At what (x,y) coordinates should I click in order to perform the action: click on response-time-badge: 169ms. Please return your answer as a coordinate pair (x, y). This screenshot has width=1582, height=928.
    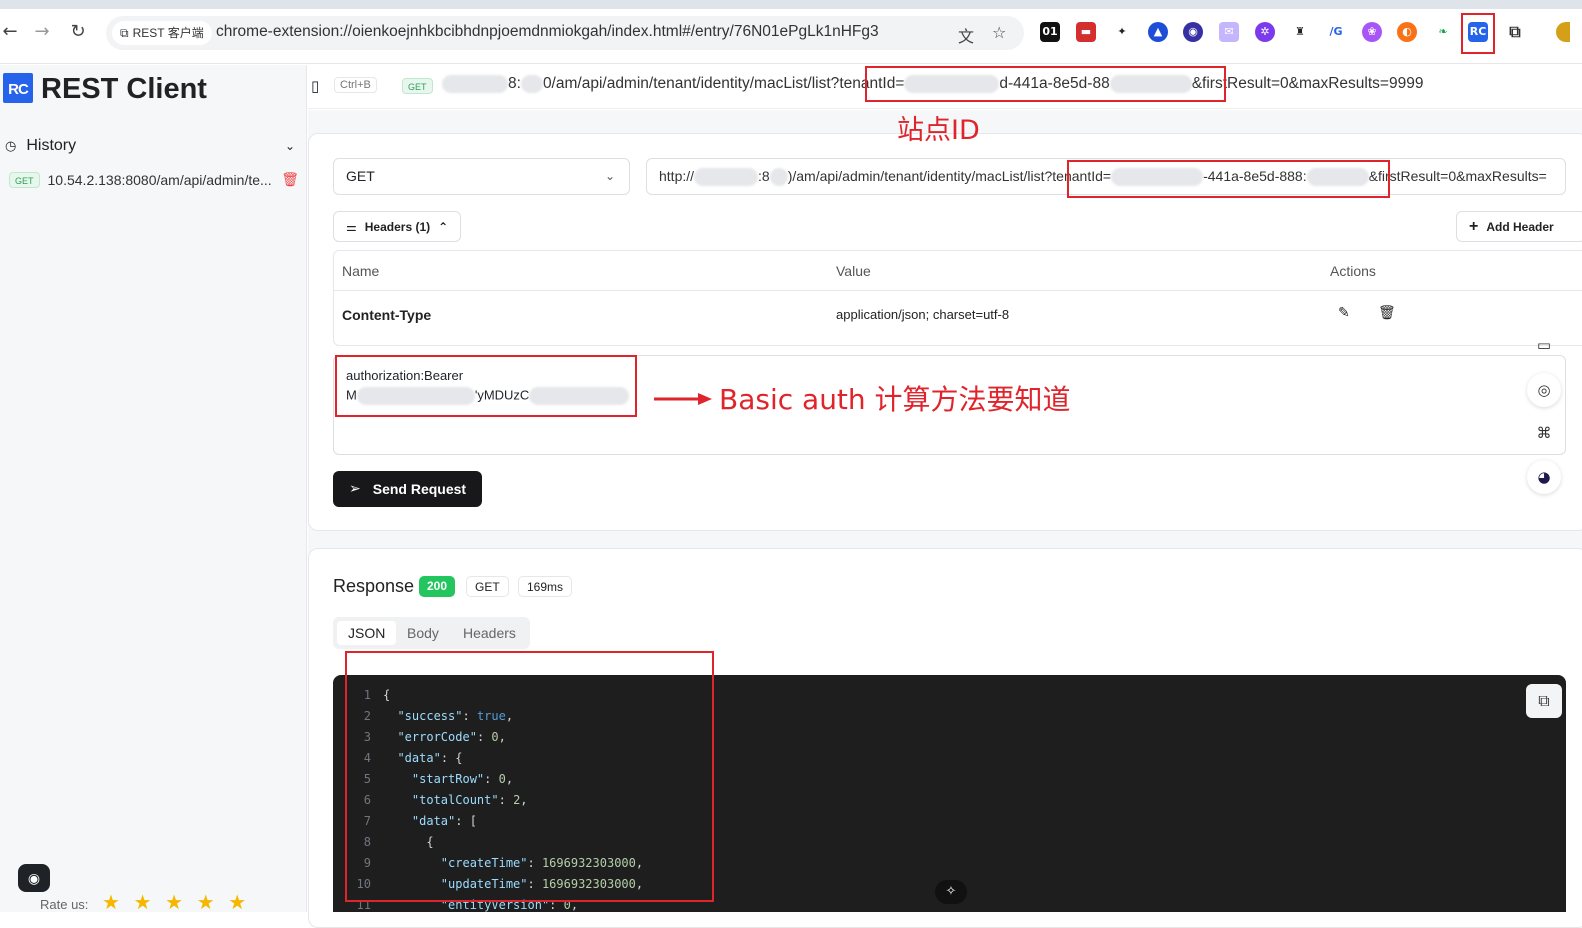
    Looking at the image, I should click on (545, 586).